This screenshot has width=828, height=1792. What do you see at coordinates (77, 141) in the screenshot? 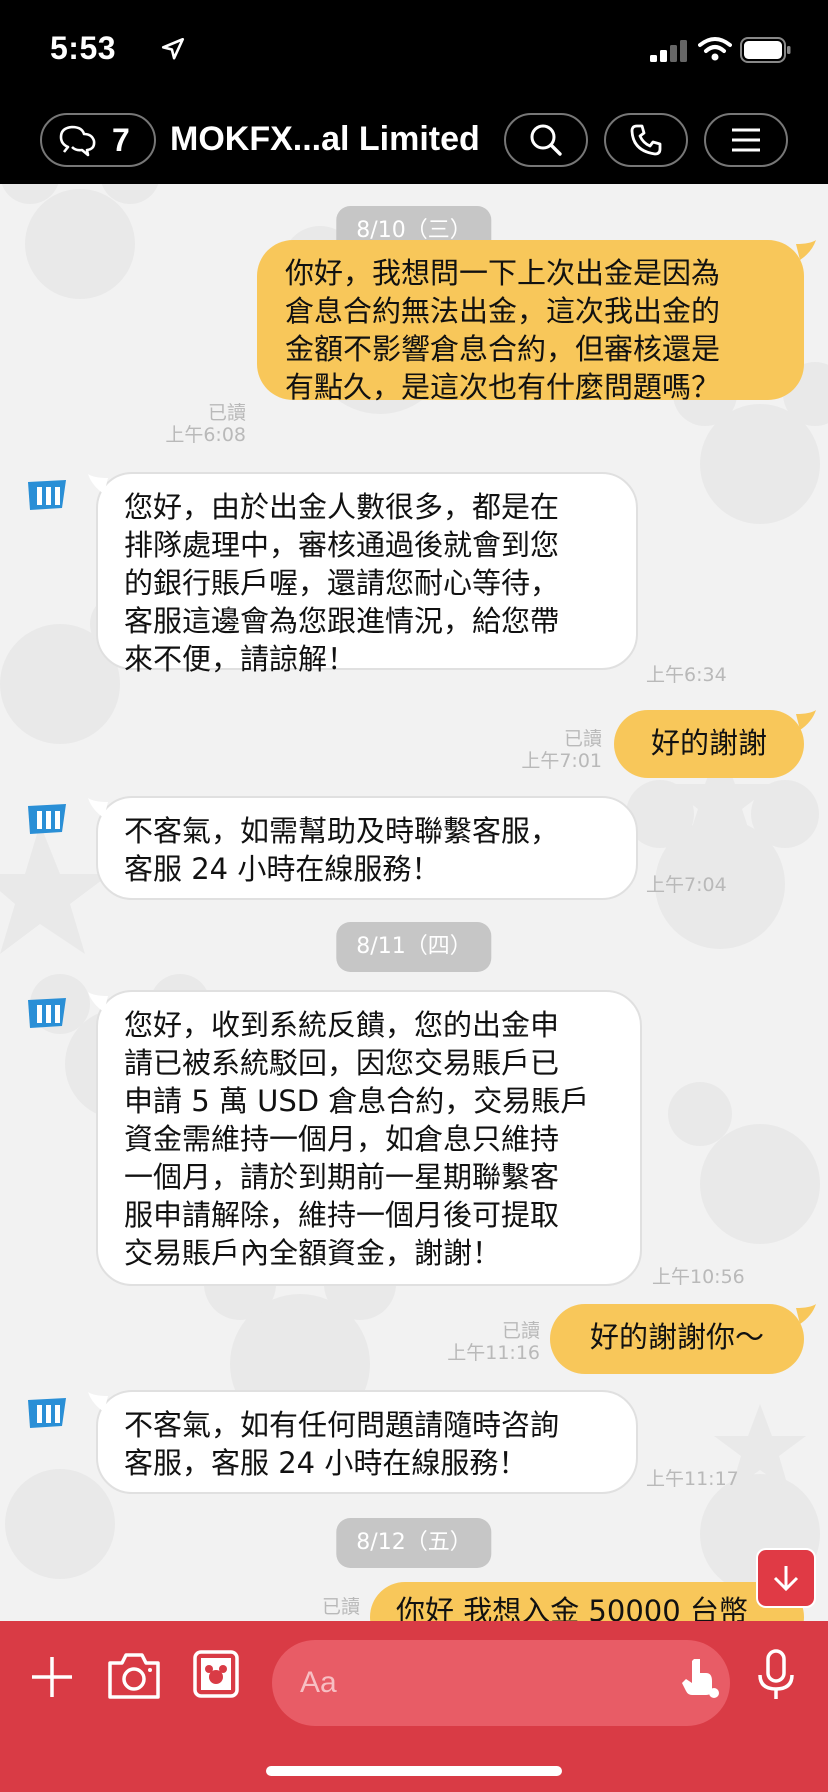
I see `chat-bubbles-icon` at bounding box center [77, 141].